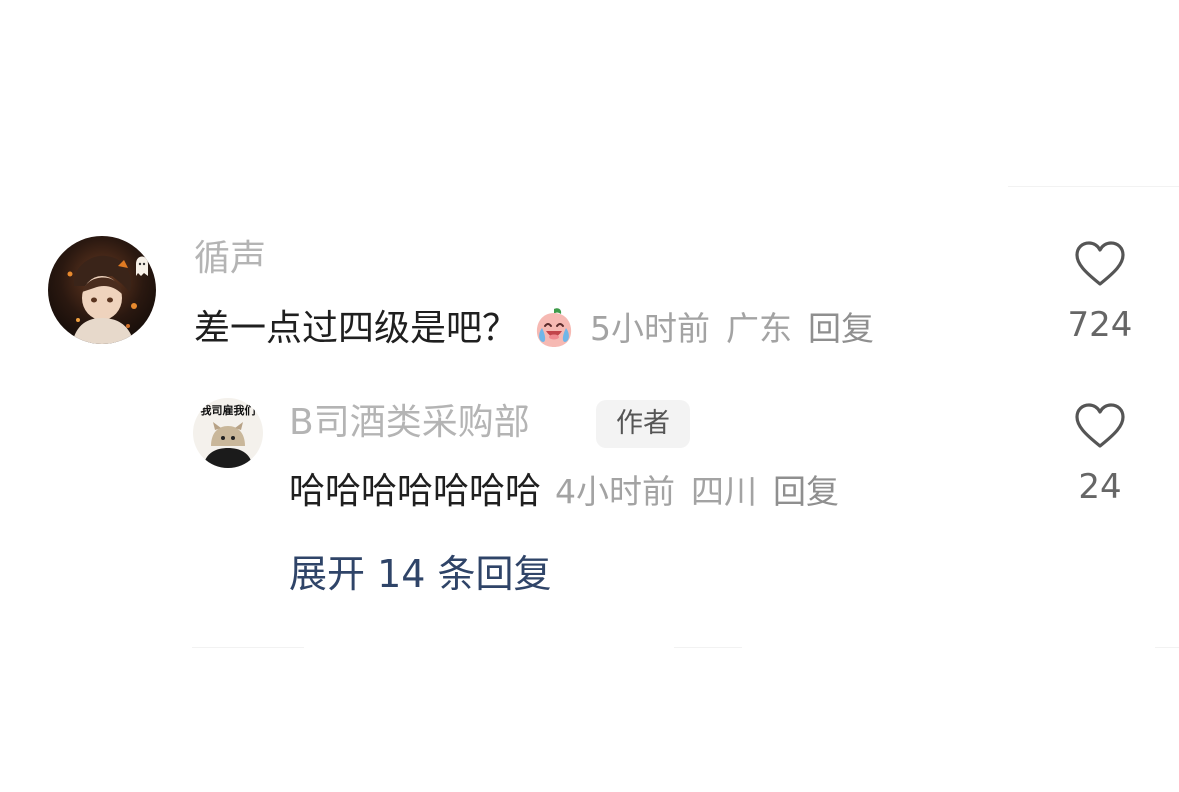  Describe the element at coordinates (1100, 454) in the screenshot. I see `reply-like: 24` at that location.